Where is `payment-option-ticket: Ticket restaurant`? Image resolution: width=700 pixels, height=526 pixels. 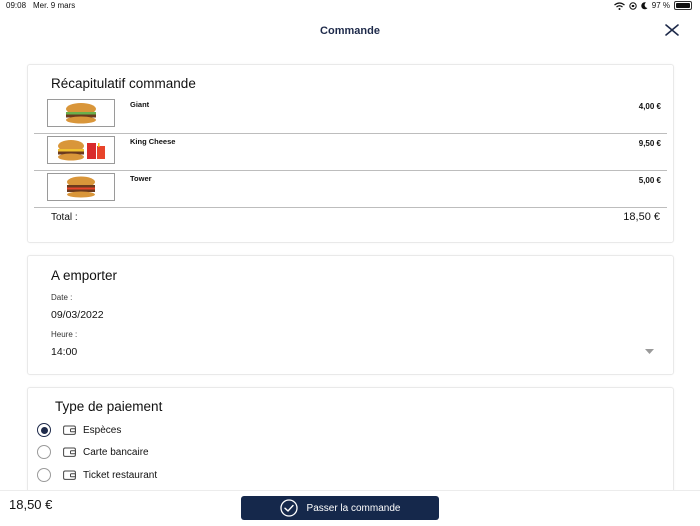 payment-option-ticket: Ticket restaurant is located at coordinates (97, 475).